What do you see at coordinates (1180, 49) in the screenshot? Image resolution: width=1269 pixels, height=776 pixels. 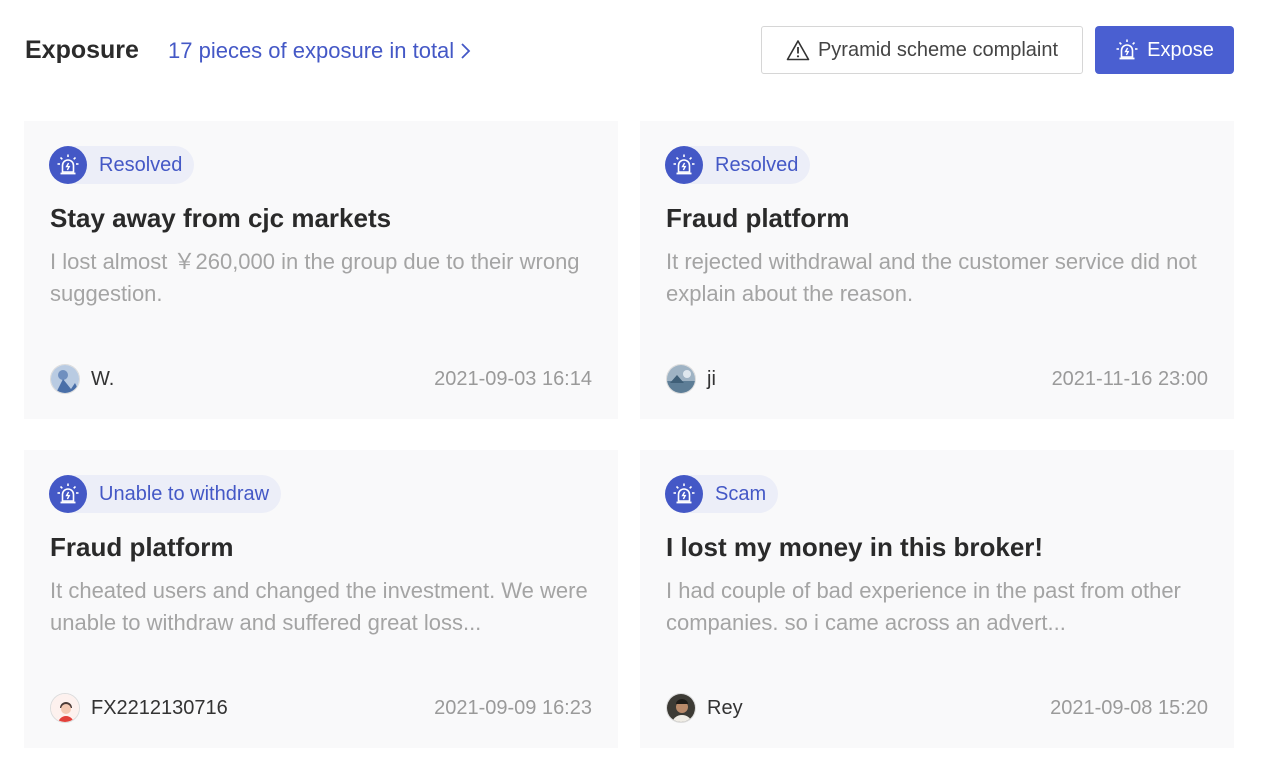 I see `expose-button-label: Expose` at bounding box center [1180, 49].